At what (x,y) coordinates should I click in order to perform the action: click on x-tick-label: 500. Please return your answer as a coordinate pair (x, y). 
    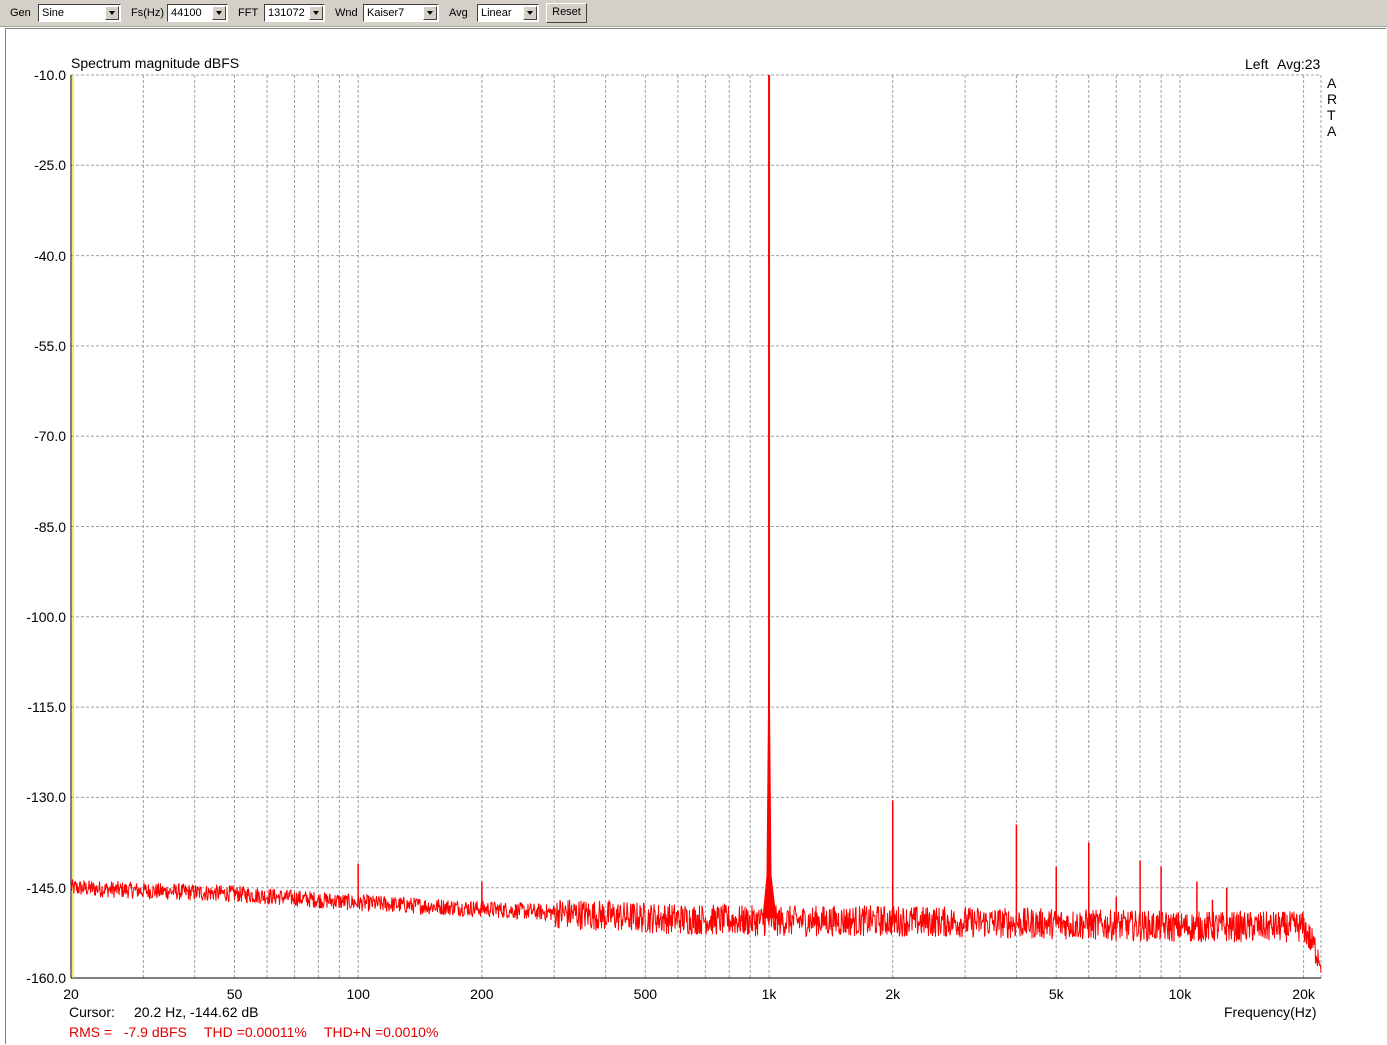
    Looking at the image, I should click on (645, 994).